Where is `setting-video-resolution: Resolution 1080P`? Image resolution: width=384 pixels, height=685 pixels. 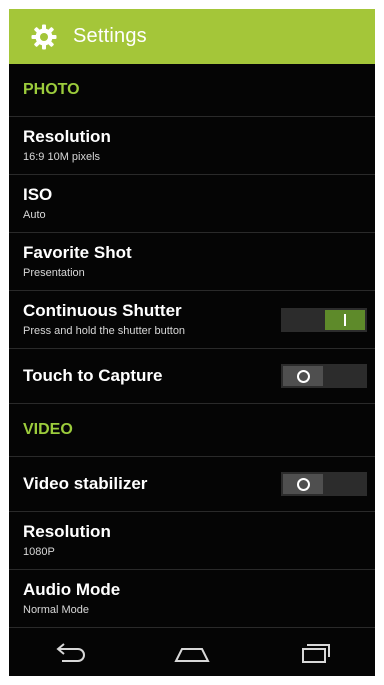
setting-video-resolution: Resolution 1080P is located at coordinates (192, 541).